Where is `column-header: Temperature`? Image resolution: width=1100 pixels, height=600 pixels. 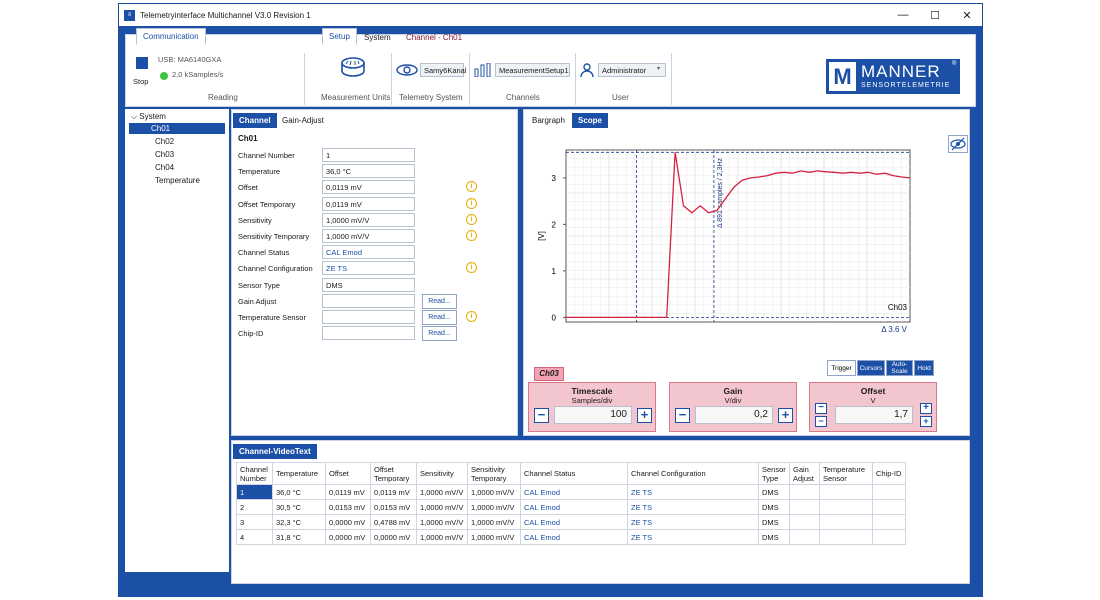 column-header: Temperature is located at coordinates (299, 473).